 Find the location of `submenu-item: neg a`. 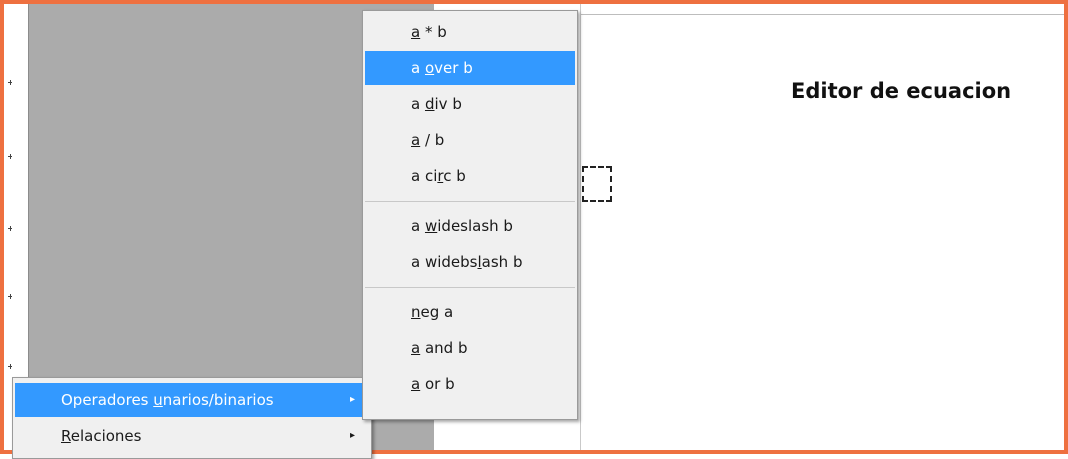

submenu-item: neg a is located at coordinates (470, 312).